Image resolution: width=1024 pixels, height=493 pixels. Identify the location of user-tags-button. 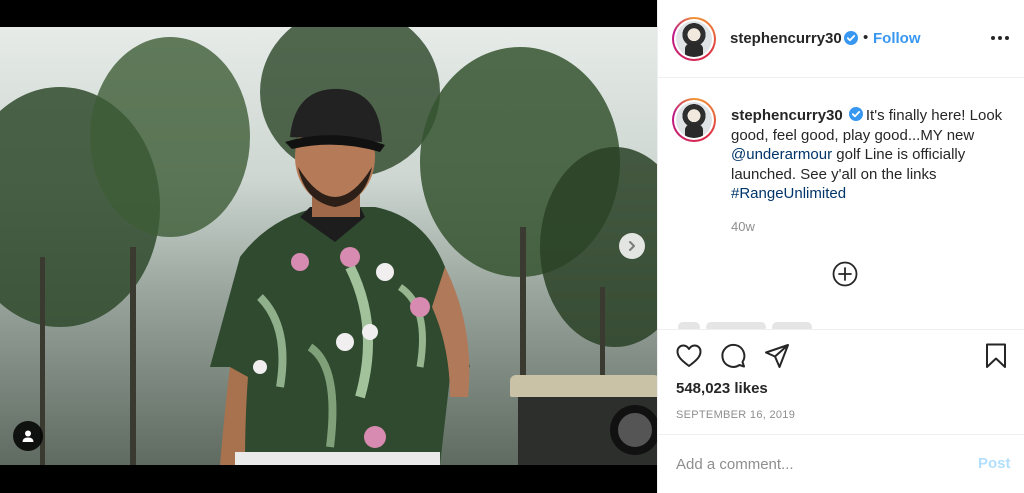
(28, 436).